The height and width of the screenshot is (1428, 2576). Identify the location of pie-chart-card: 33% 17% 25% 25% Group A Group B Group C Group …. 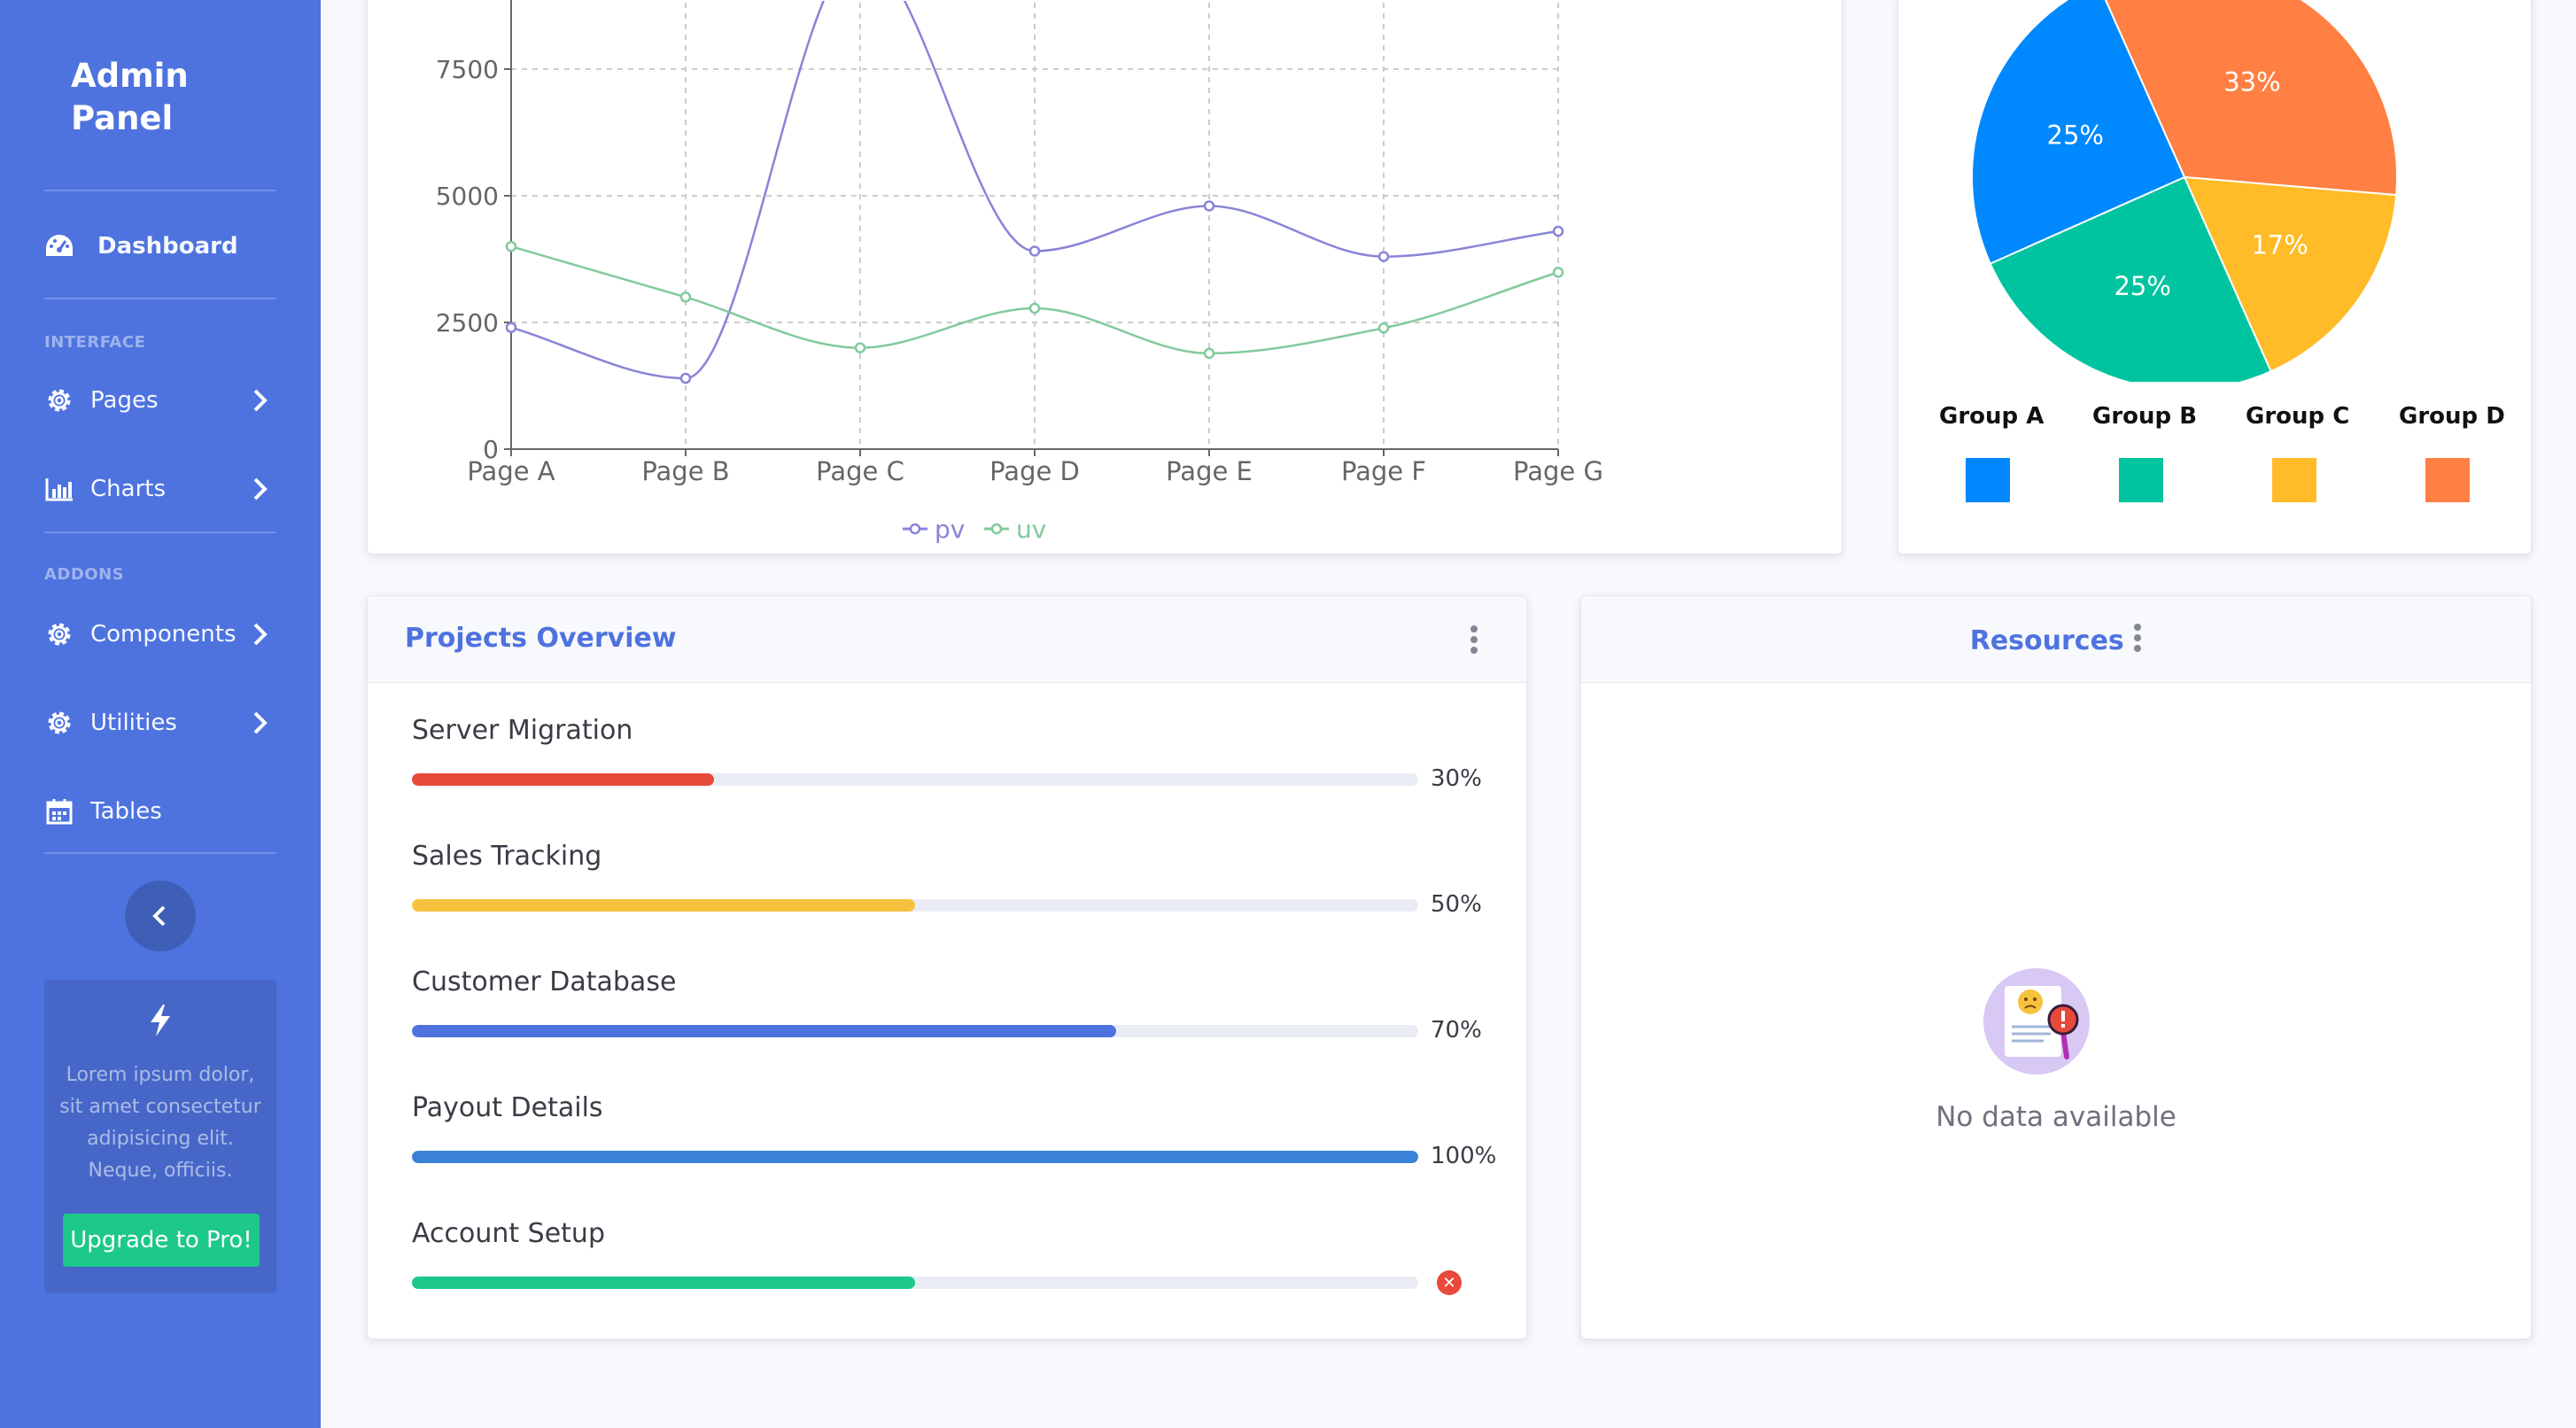
(2214, 277).